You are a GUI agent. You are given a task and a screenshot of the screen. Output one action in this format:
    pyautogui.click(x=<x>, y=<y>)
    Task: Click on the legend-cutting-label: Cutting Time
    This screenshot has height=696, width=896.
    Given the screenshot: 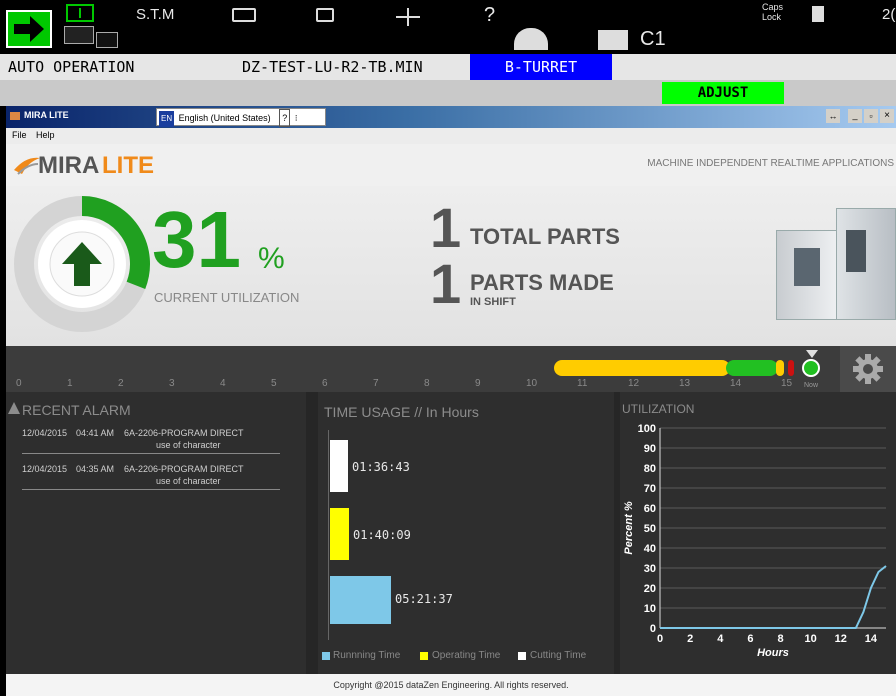 What is the action you would take?
    pyautogui.click(x=558, y=655)
    